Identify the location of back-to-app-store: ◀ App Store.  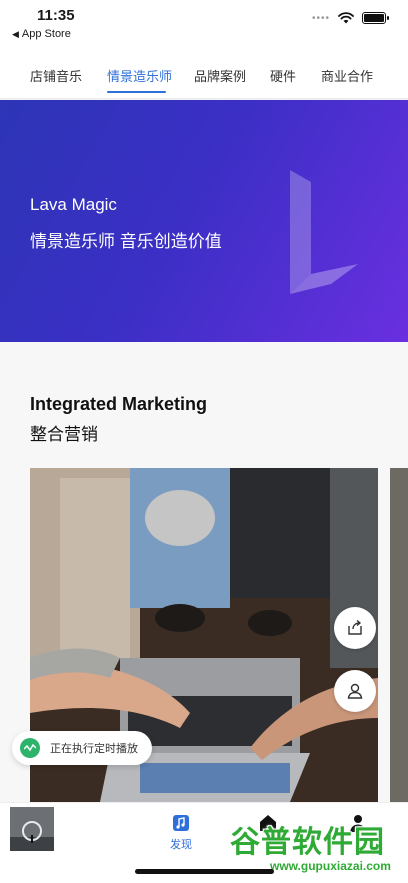
(41, 34).